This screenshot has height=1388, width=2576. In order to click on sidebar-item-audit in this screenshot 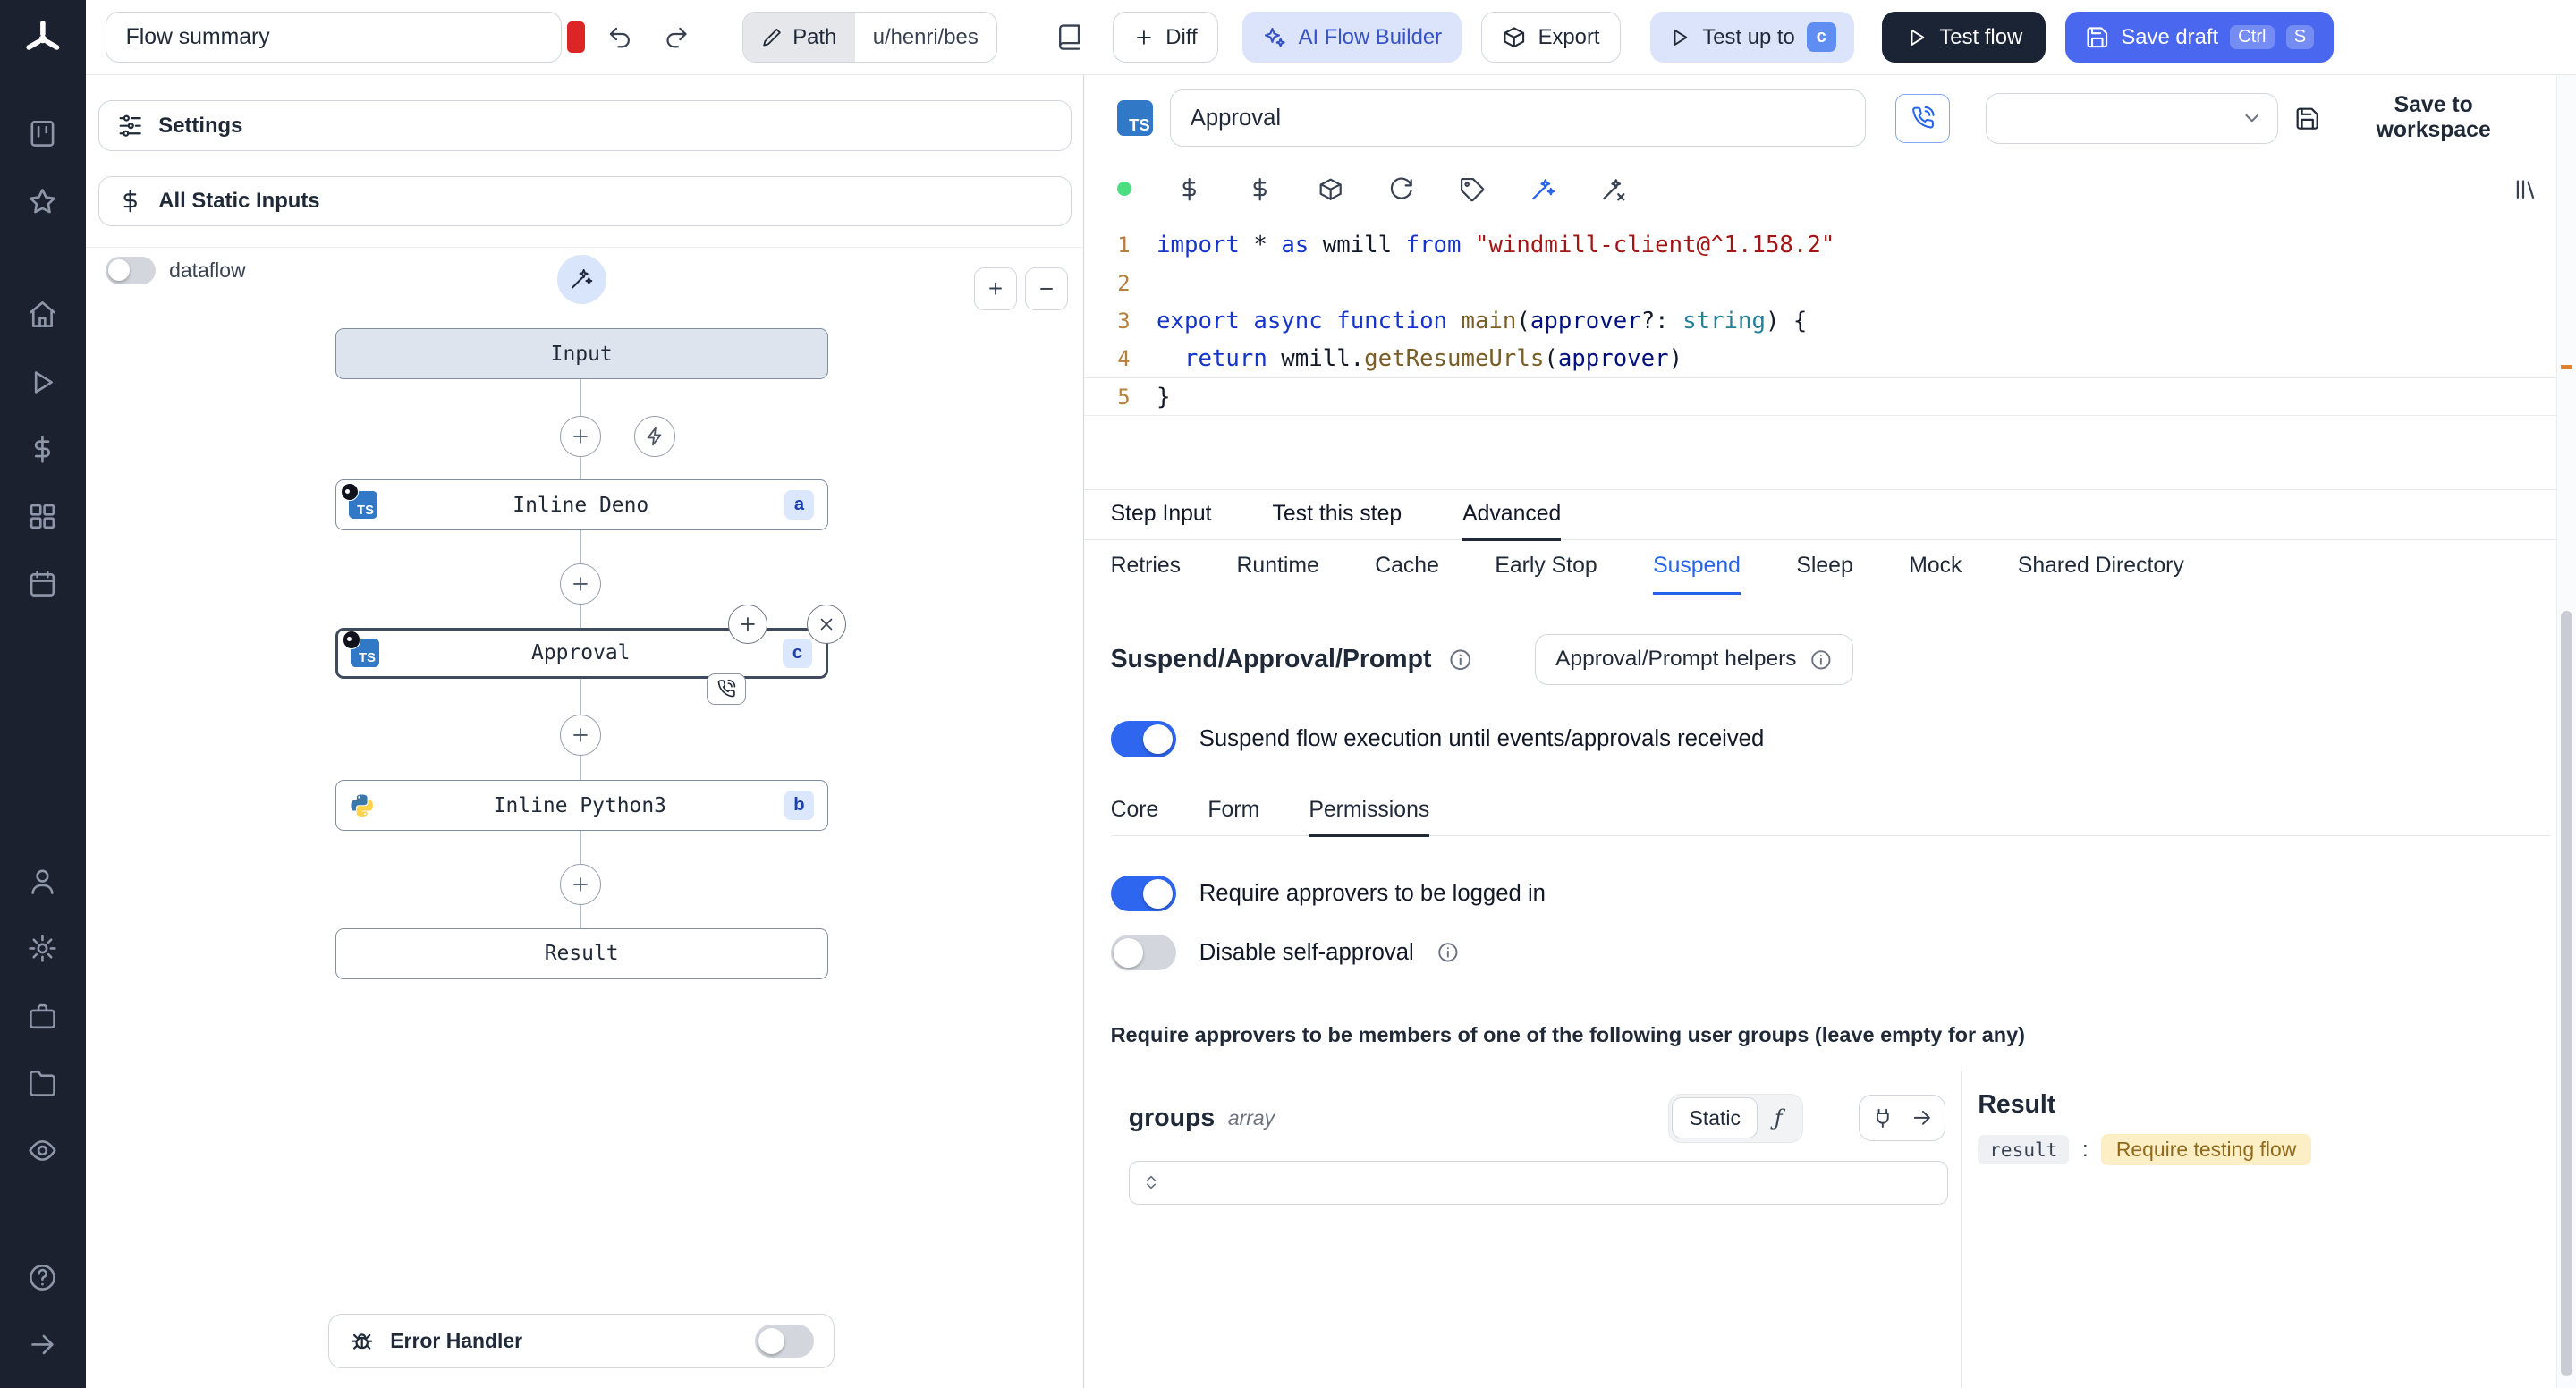, I will do `click(42, 1151)`.